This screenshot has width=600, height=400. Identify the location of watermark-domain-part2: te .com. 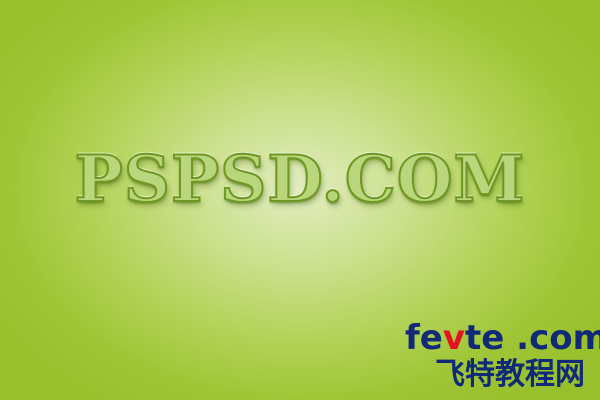
(532, 338).